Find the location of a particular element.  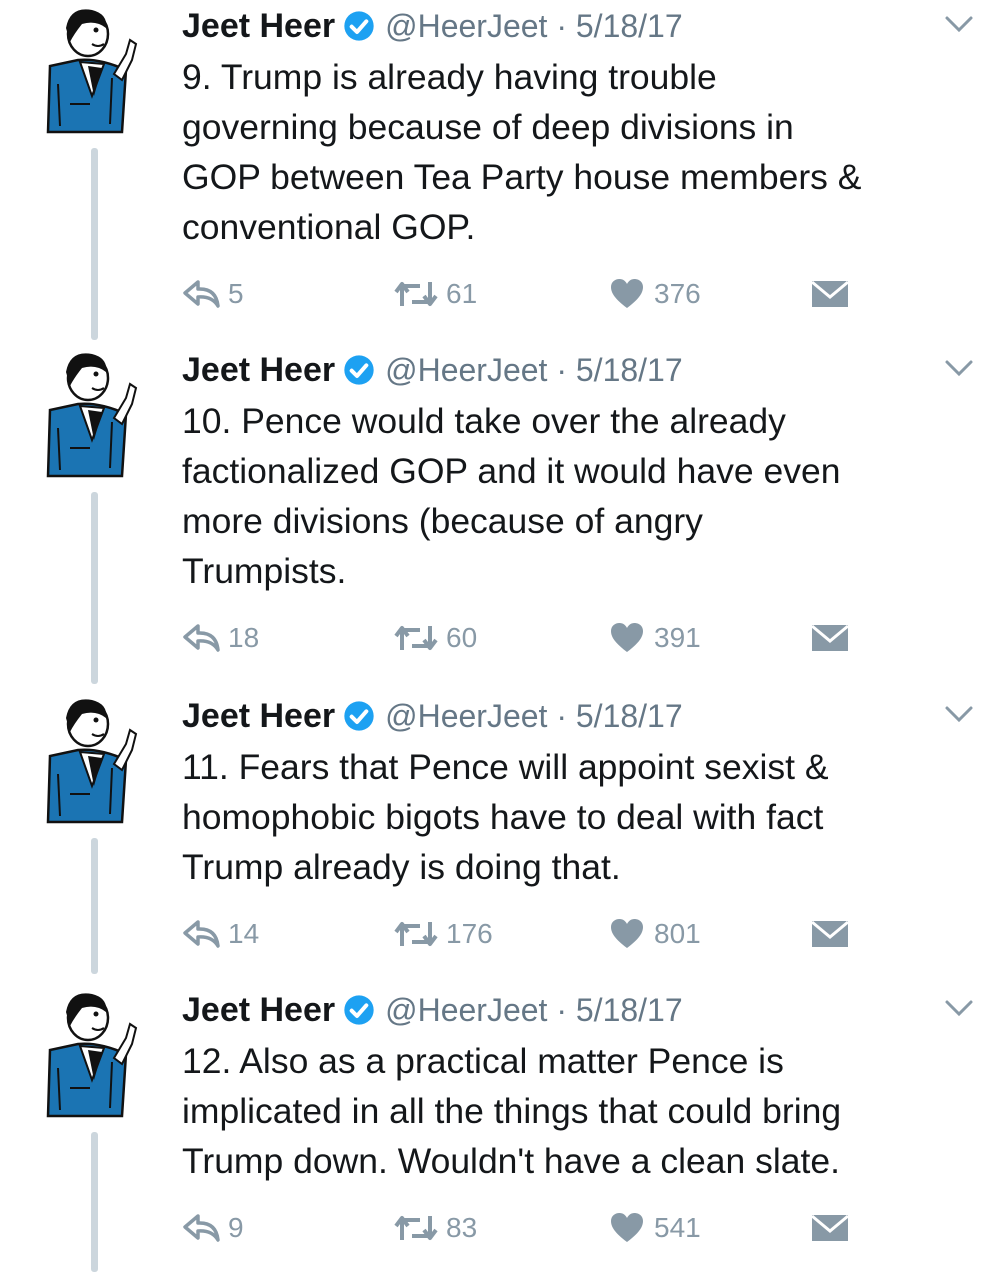

like-count: 376 is located at coordinates (677, 293).